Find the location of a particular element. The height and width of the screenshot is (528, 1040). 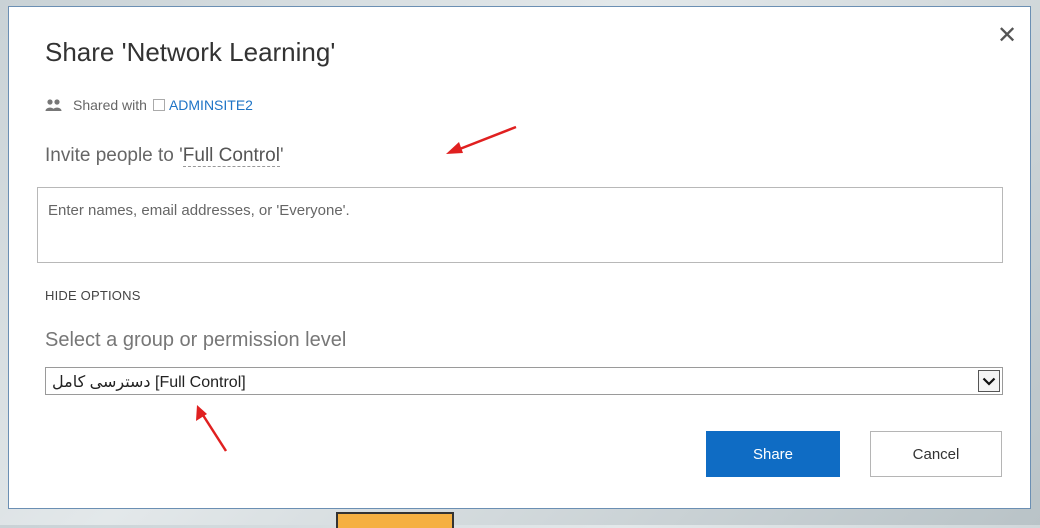

overlay-tab is located at coordinates (395, 520).